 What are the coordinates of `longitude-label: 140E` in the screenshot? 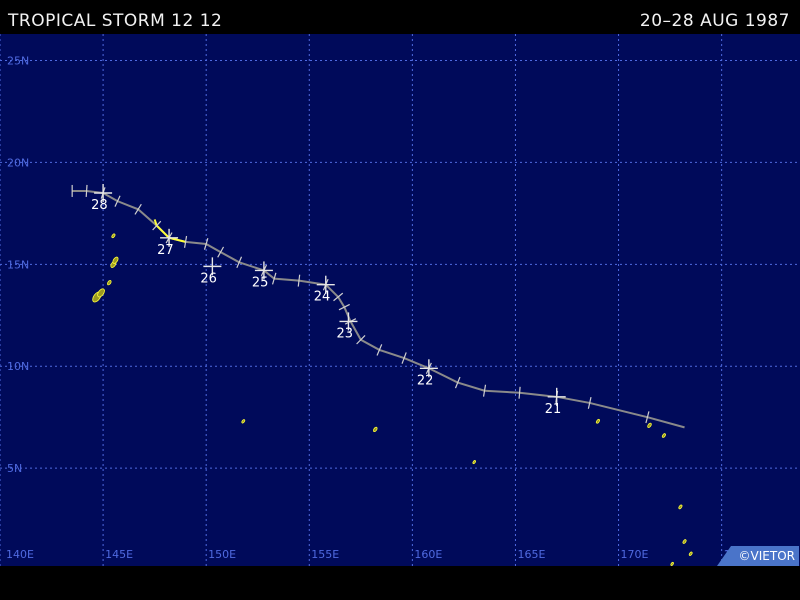 It's located at (20, 554).